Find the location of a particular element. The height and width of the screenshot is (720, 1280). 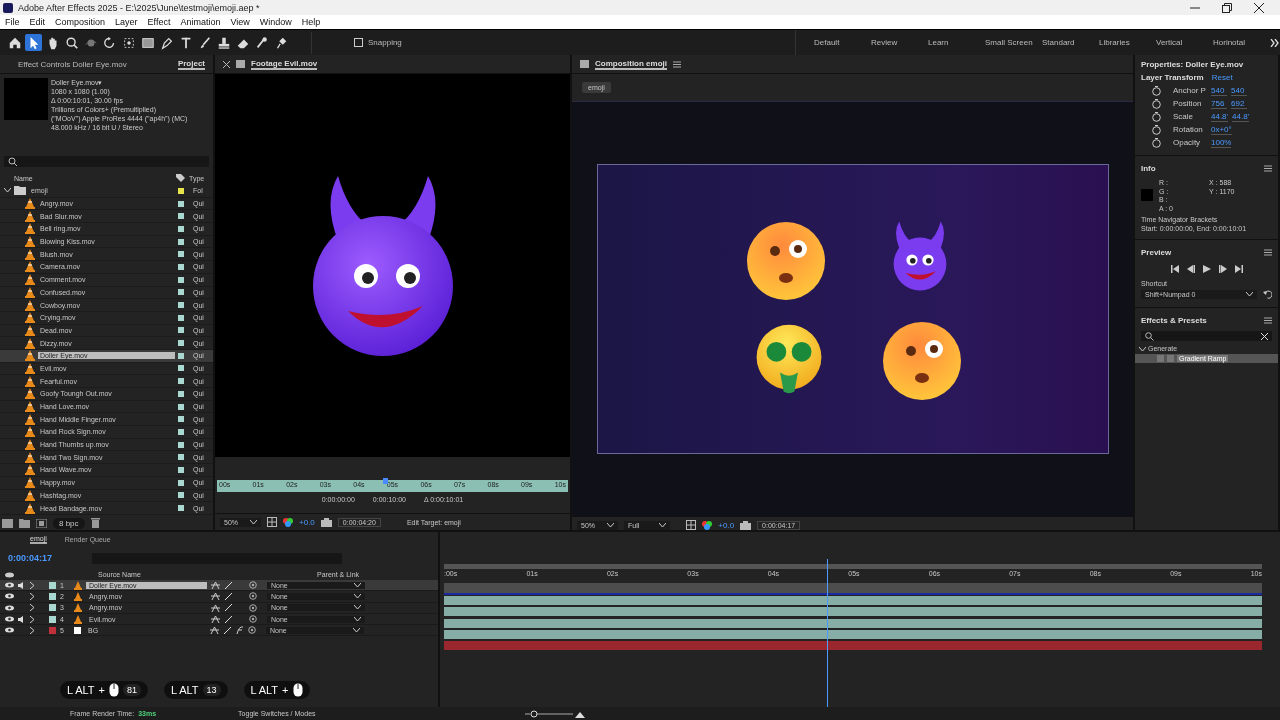

panel-tab: Footage Evil.mov is located at coordinates (284, 64).